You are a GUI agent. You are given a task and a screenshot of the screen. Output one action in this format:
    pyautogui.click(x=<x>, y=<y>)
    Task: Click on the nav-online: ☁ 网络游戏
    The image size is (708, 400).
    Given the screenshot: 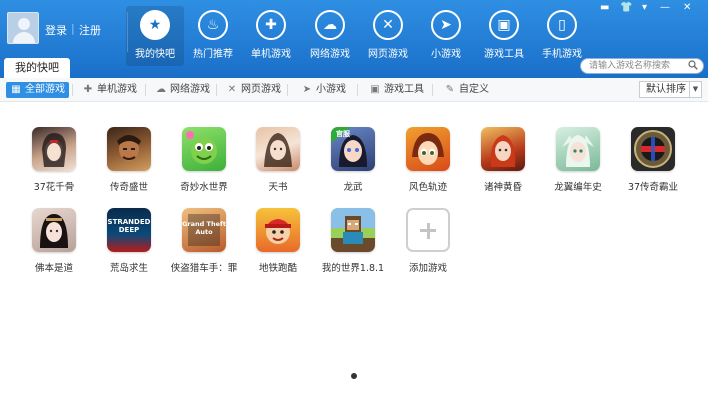 What is the action you would take?
    pyautogui.click(x=330, y=36)
    